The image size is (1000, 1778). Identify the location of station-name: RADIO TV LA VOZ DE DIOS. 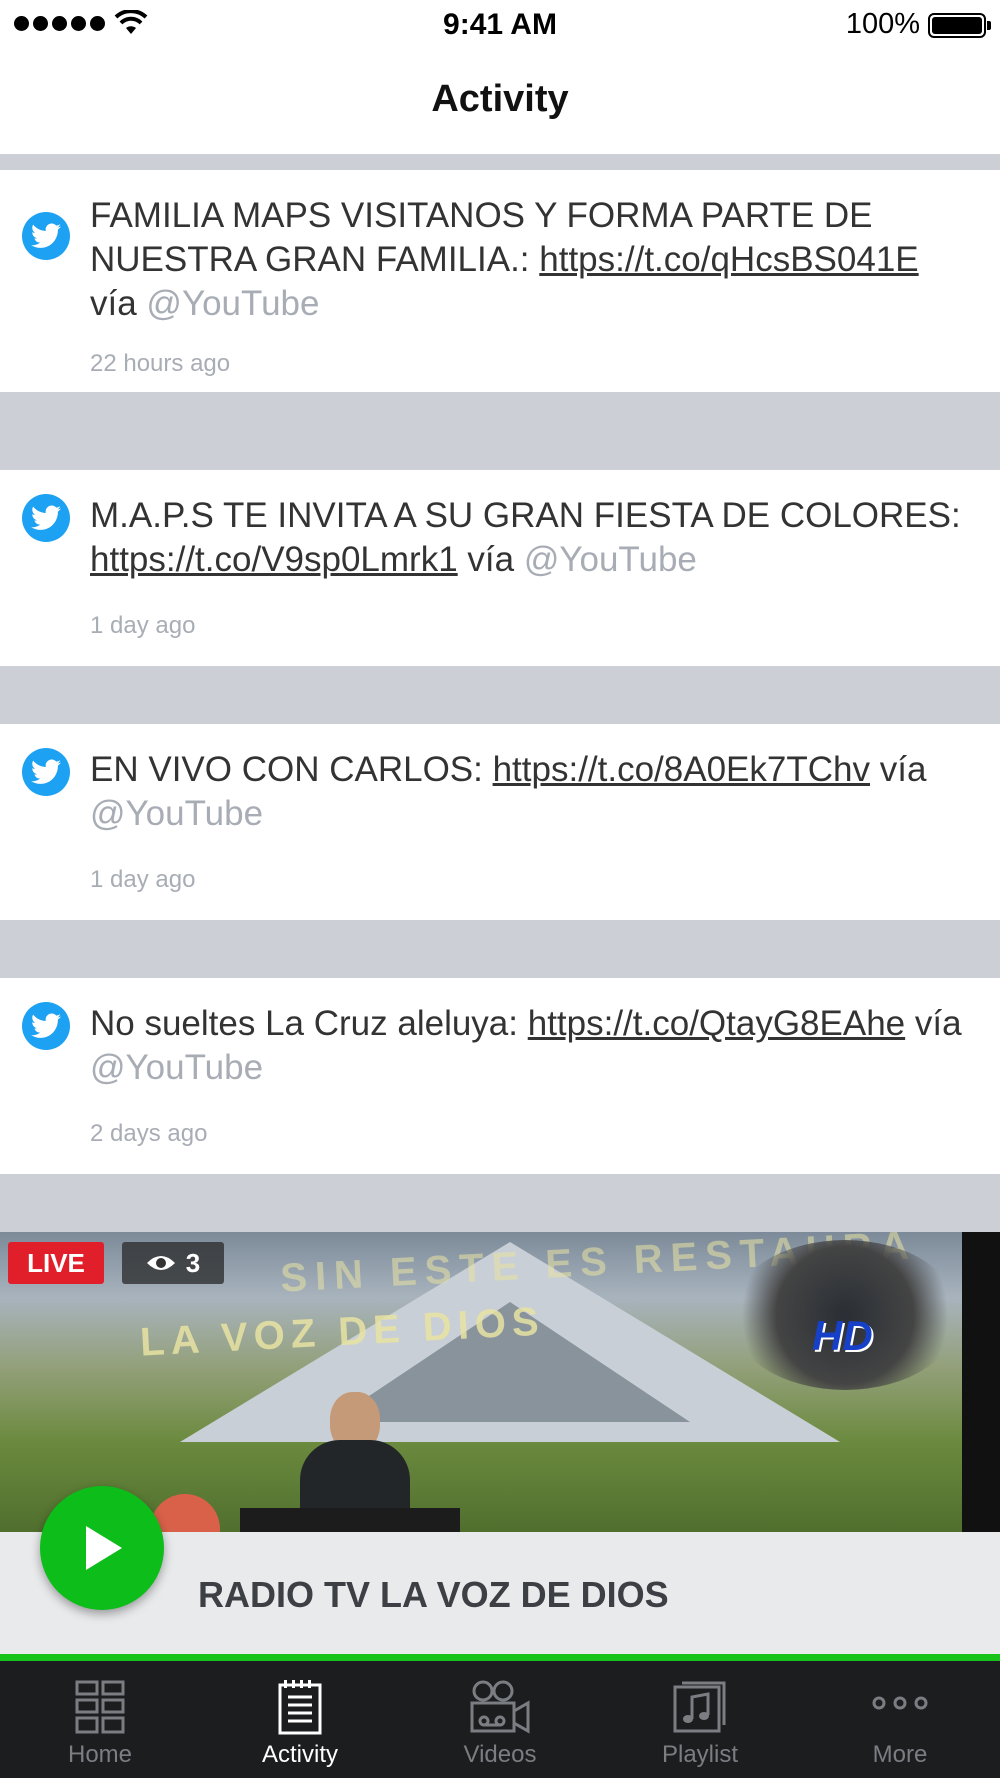
(433, 1594).